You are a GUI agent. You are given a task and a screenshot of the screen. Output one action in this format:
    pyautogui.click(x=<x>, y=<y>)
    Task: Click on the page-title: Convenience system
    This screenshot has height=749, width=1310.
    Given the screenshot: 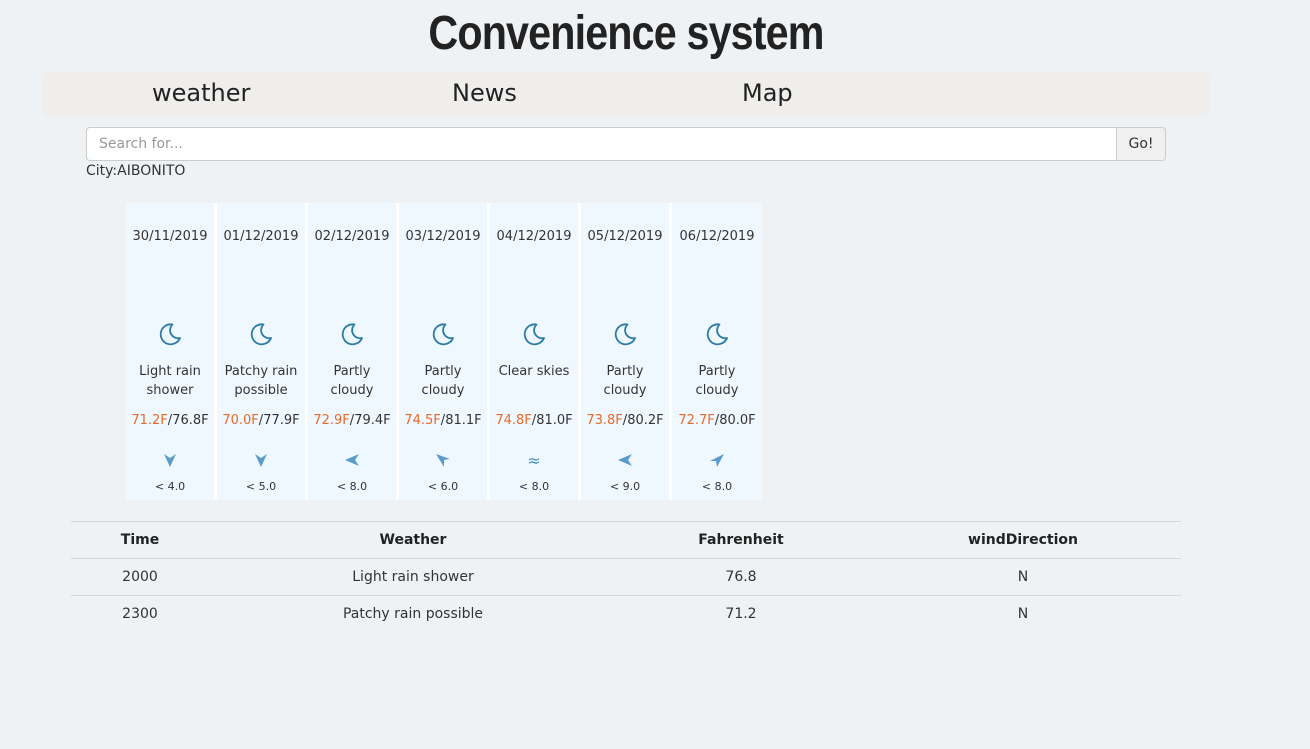 What is the action you would take?
    pyautogui.click(x=626, y=33)
    